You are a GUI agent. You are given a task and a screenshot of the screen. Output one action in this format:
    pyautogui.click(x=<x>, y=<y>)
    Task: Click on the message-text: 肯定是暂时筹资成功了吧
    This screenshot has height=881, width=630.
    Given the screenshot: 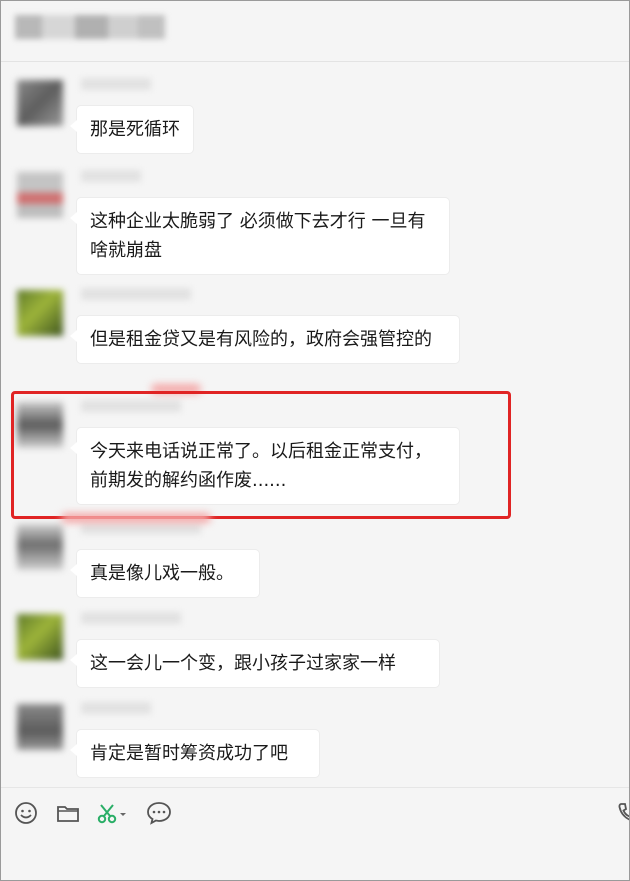 What is the action you would take?
    pyautogui.click(x=189, y=753)
    